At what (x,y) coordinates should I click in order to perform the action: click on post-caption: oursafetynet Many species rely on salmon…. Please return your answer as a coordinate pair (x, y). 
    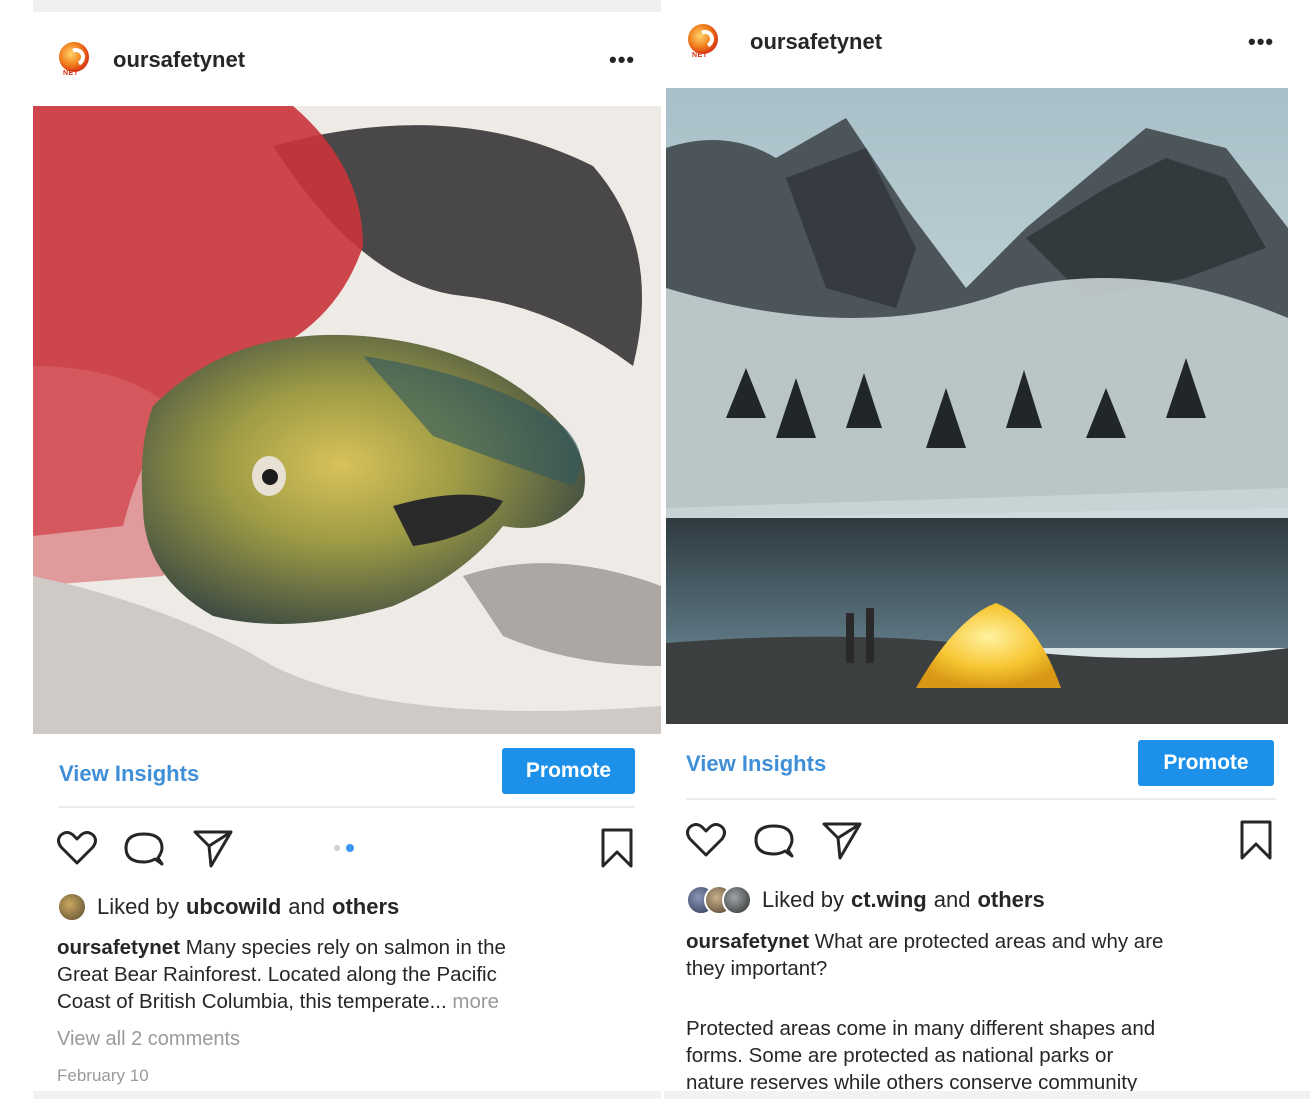
    Looking at the image, I should click on (347, 974).